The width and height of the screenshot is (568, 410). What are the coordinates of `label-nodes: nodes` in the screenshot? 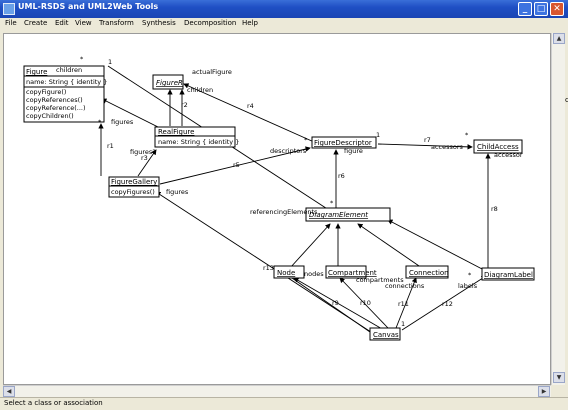 It's located at (314, 274).